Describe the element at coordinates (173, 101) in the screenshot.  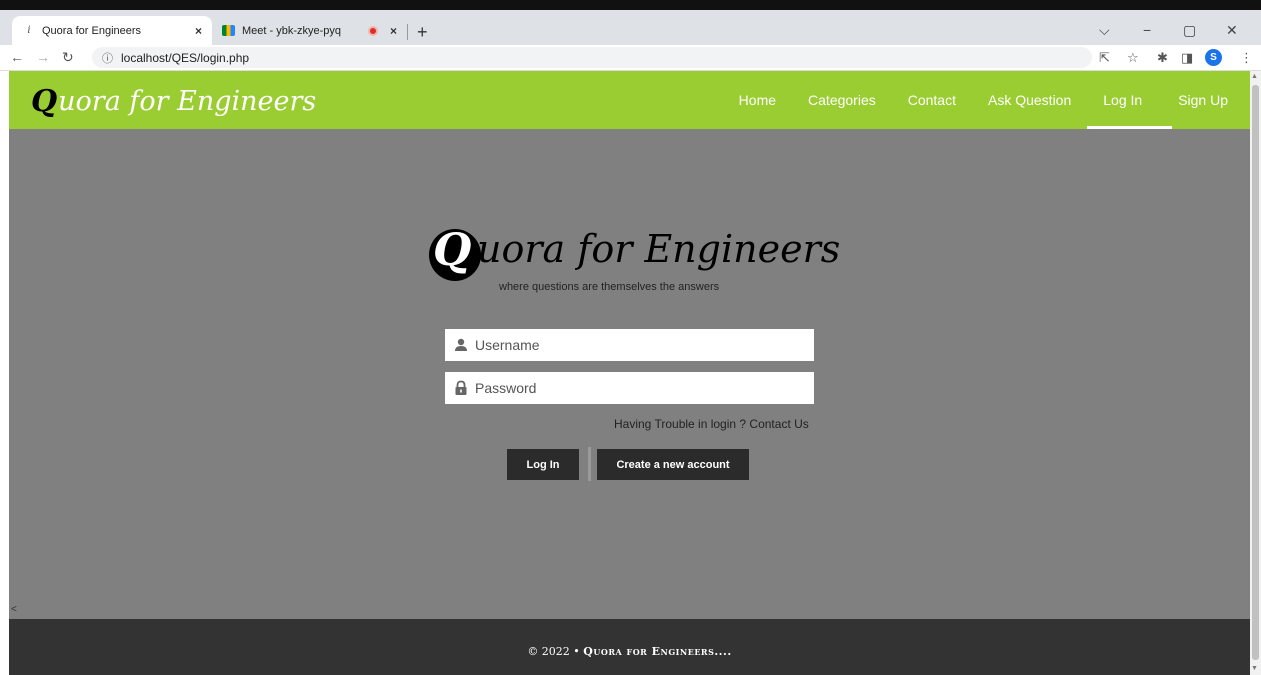
I see `site-brand-logo: Quora for Engineers` at that location.